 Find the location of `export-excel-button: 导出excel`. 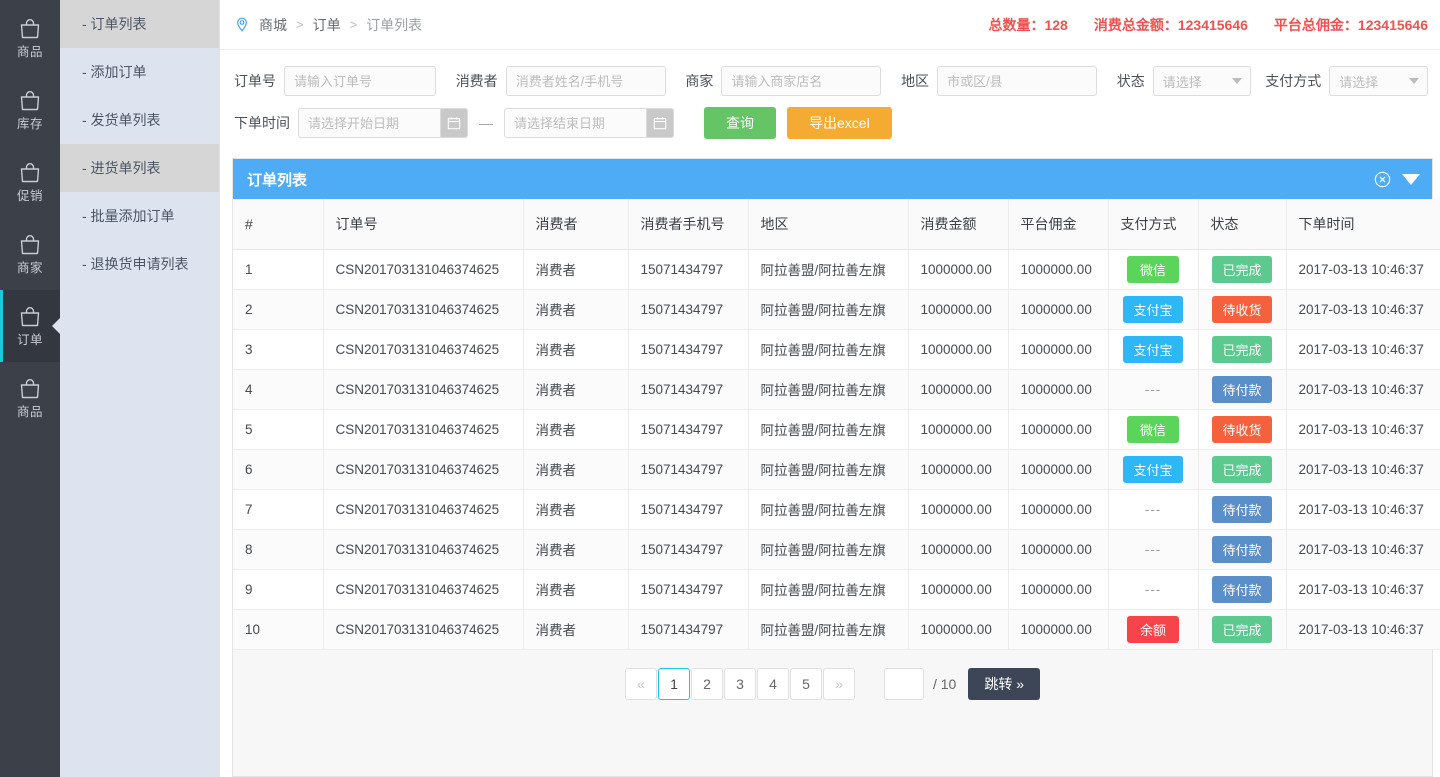

export-excel-button: 导出excel is located at coordinates (839, 123).